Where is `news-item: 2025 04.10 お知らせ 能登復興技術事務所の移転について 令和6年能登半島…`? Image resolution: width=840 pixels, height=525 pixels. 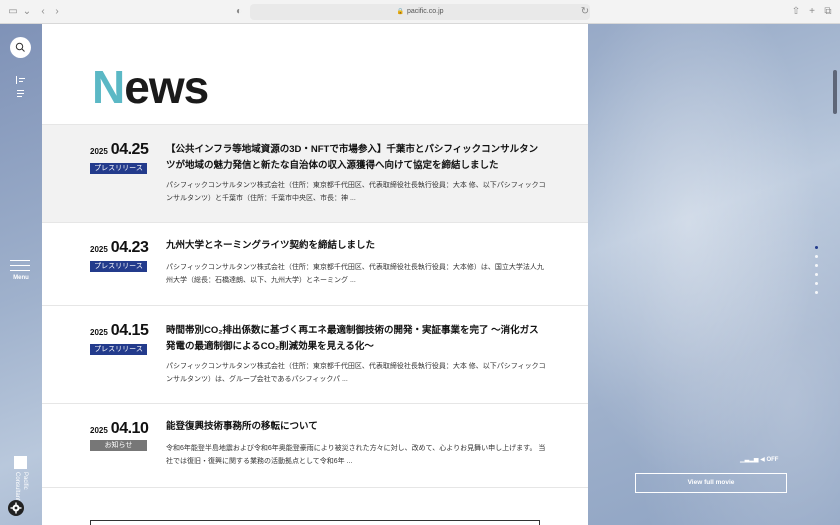
news-item: 2025 04.10 お知らせ 能登復興技術事務所の移転について 令和6年能登半島… is located at coordinates (315, 445).